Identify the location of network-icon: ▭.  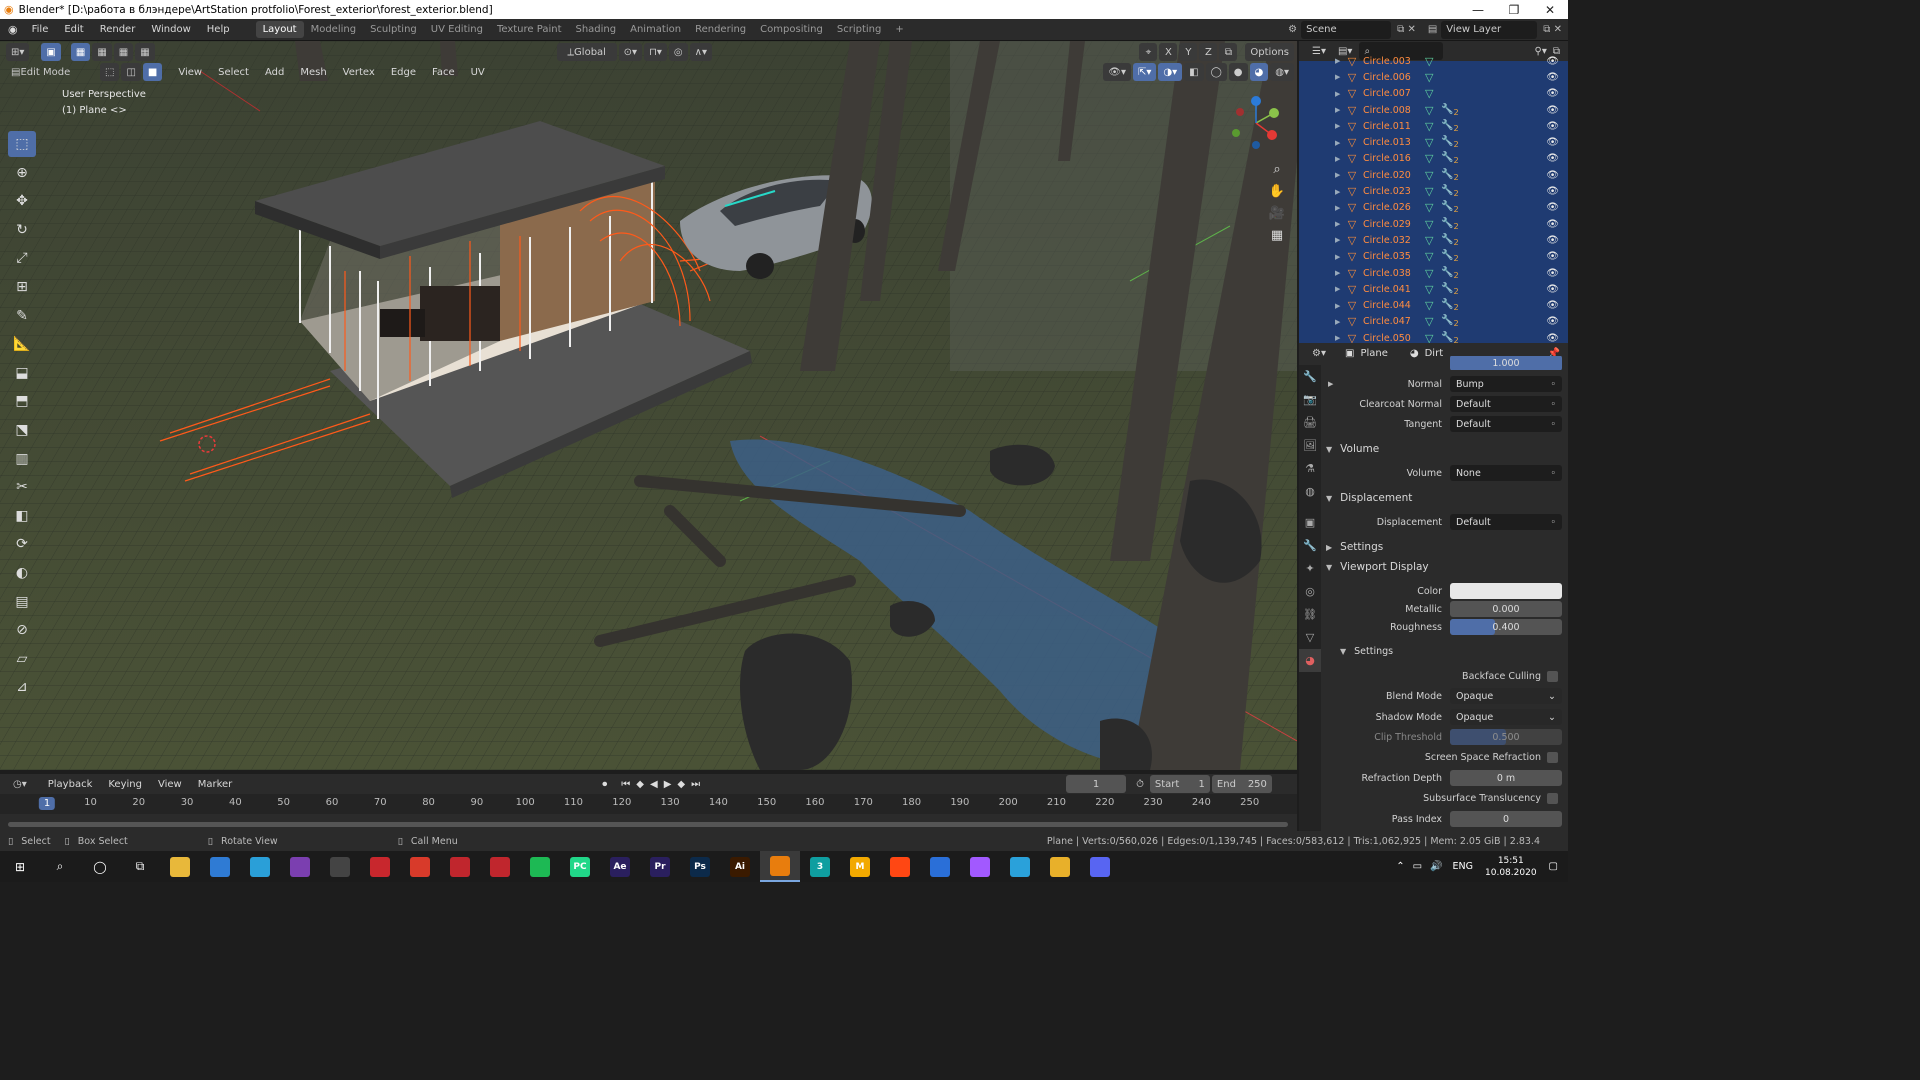
(1417, 866).